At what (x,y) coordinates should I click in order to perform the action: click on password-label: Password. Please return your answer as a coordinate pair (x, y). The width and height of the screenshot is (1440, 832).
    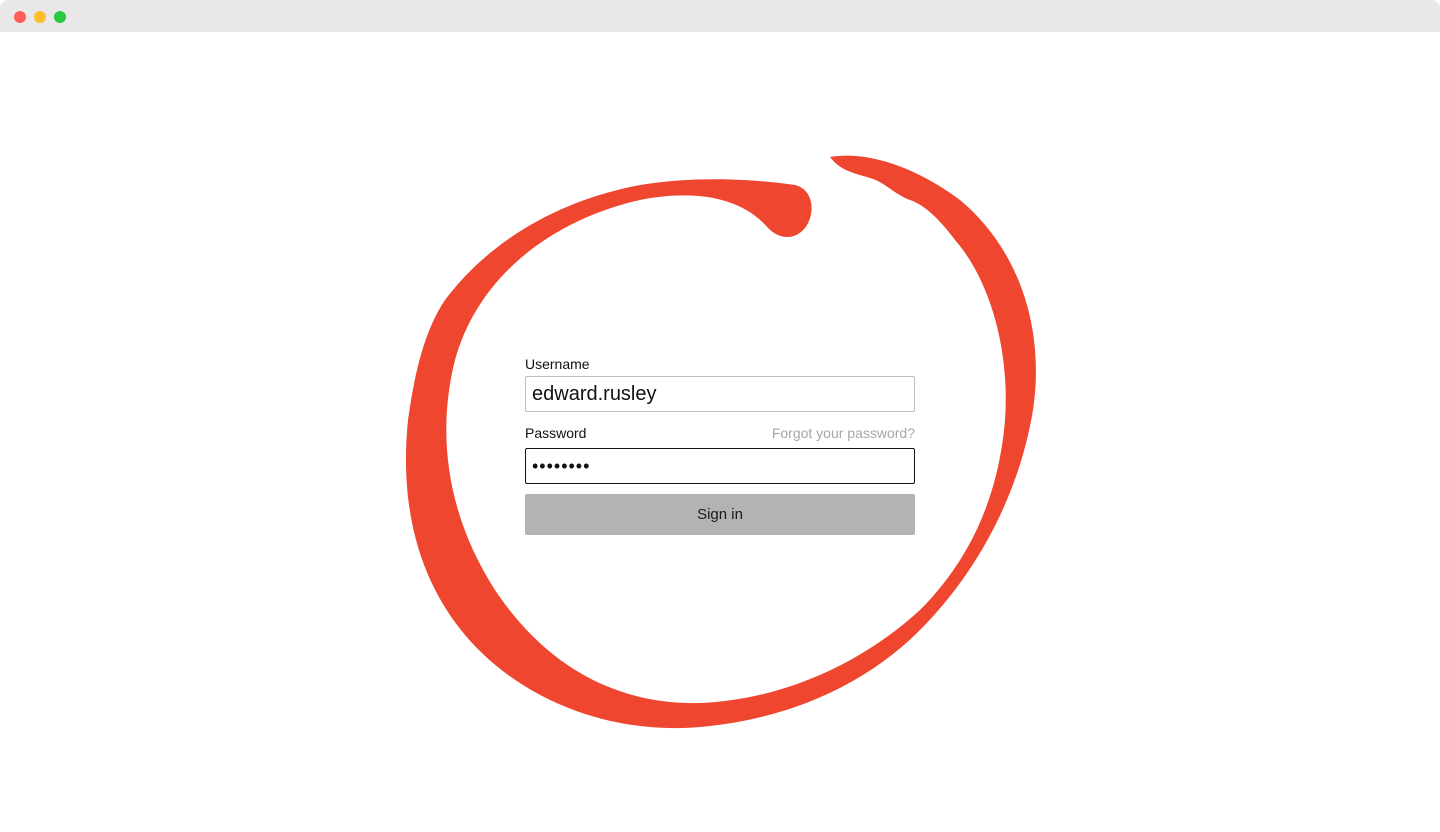
    Looking at the image, I should click on (556, 433).